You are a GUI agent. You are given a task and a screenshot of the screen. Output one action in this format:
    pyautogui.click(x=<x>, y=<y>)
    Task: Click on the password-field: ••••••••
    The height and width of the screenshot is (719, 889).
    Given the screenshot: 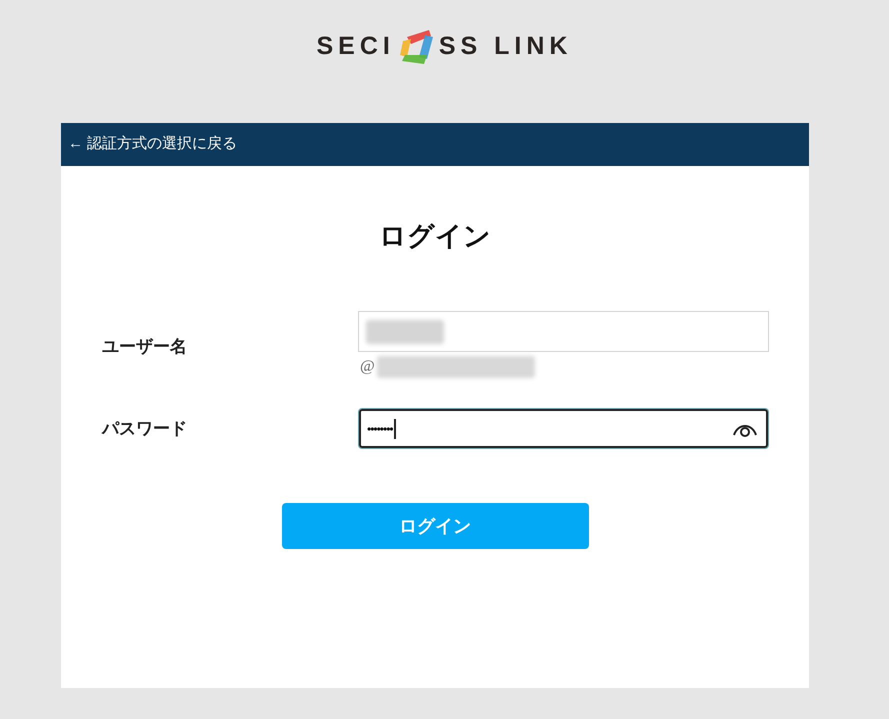 What is the action you would take?
    pyautogui.click(x=563, y=428)
    